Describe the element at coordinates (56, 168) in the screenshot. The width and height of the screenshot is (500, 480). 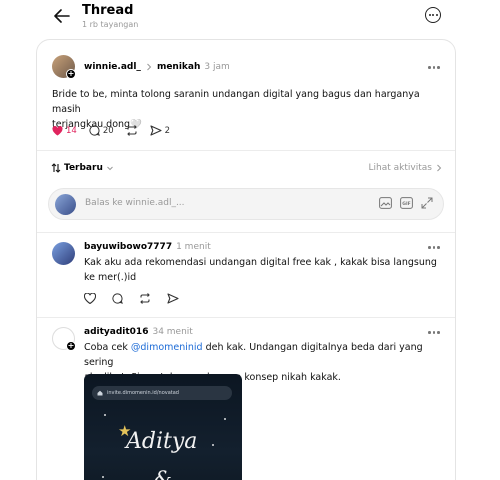
I see `sort-icon` at that location.